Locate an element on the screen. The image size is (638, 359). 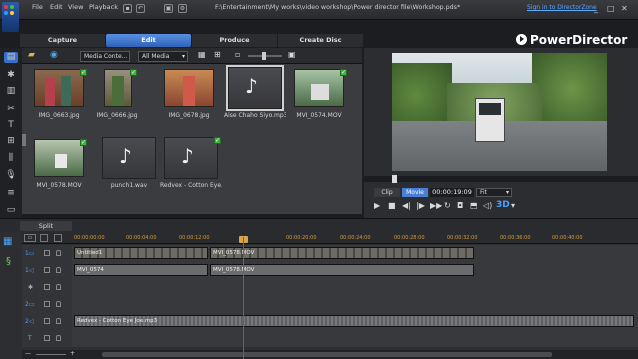
timecode-display: 00:00:19:09 is located at coordinates (452, 192).